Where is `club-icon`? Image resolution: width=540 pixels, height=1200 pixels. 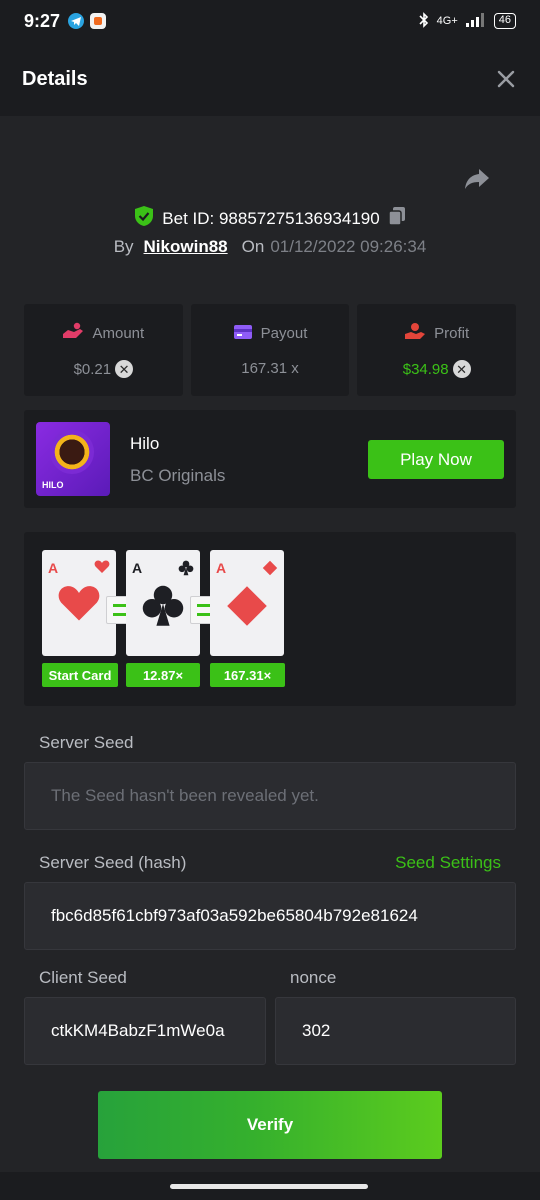
club-icon is located at coordinates (163, 608).